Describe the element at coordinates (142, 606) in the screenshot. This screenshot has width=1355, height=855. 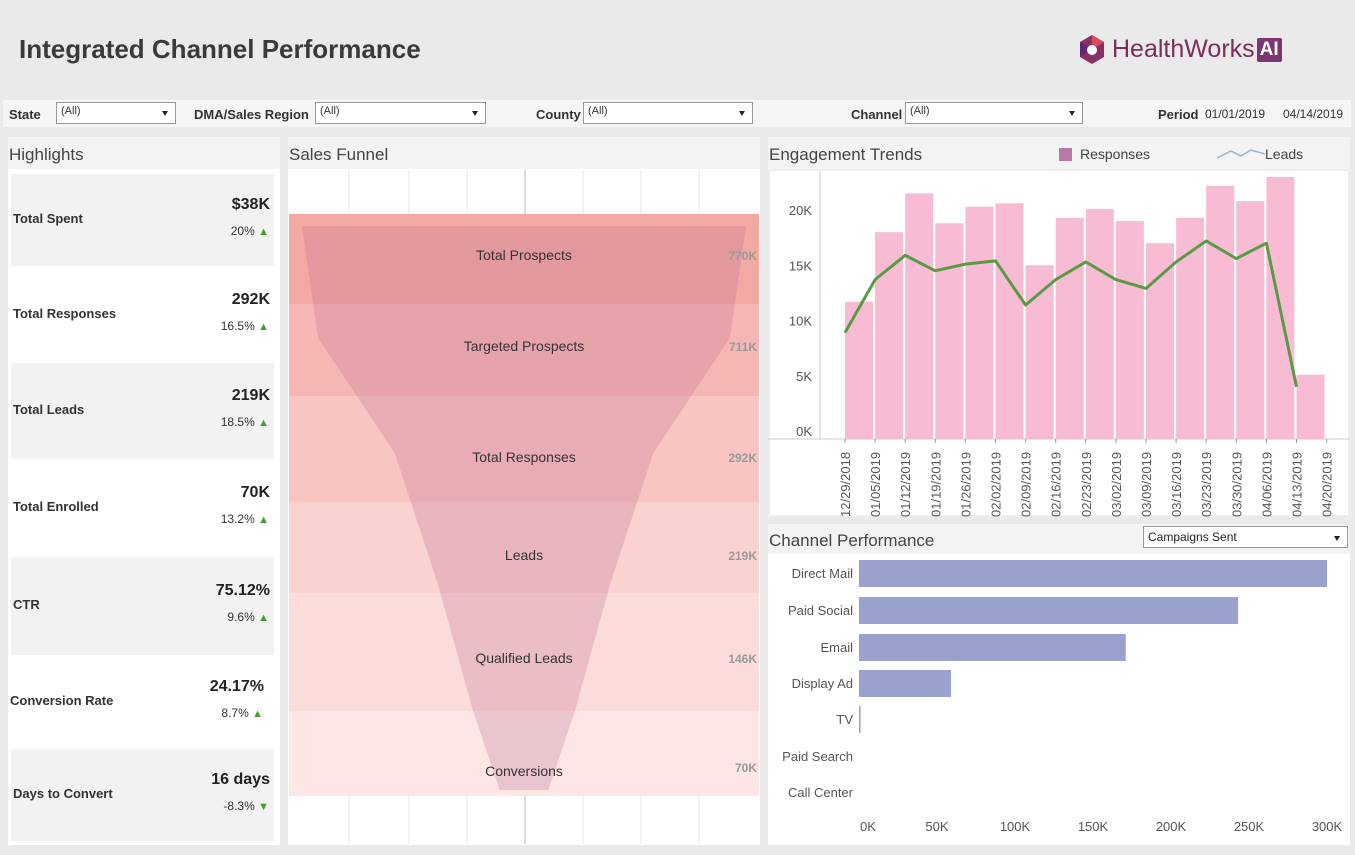
I see `highlight-card: CTR 75.12% 9.6% ▲` at that location.